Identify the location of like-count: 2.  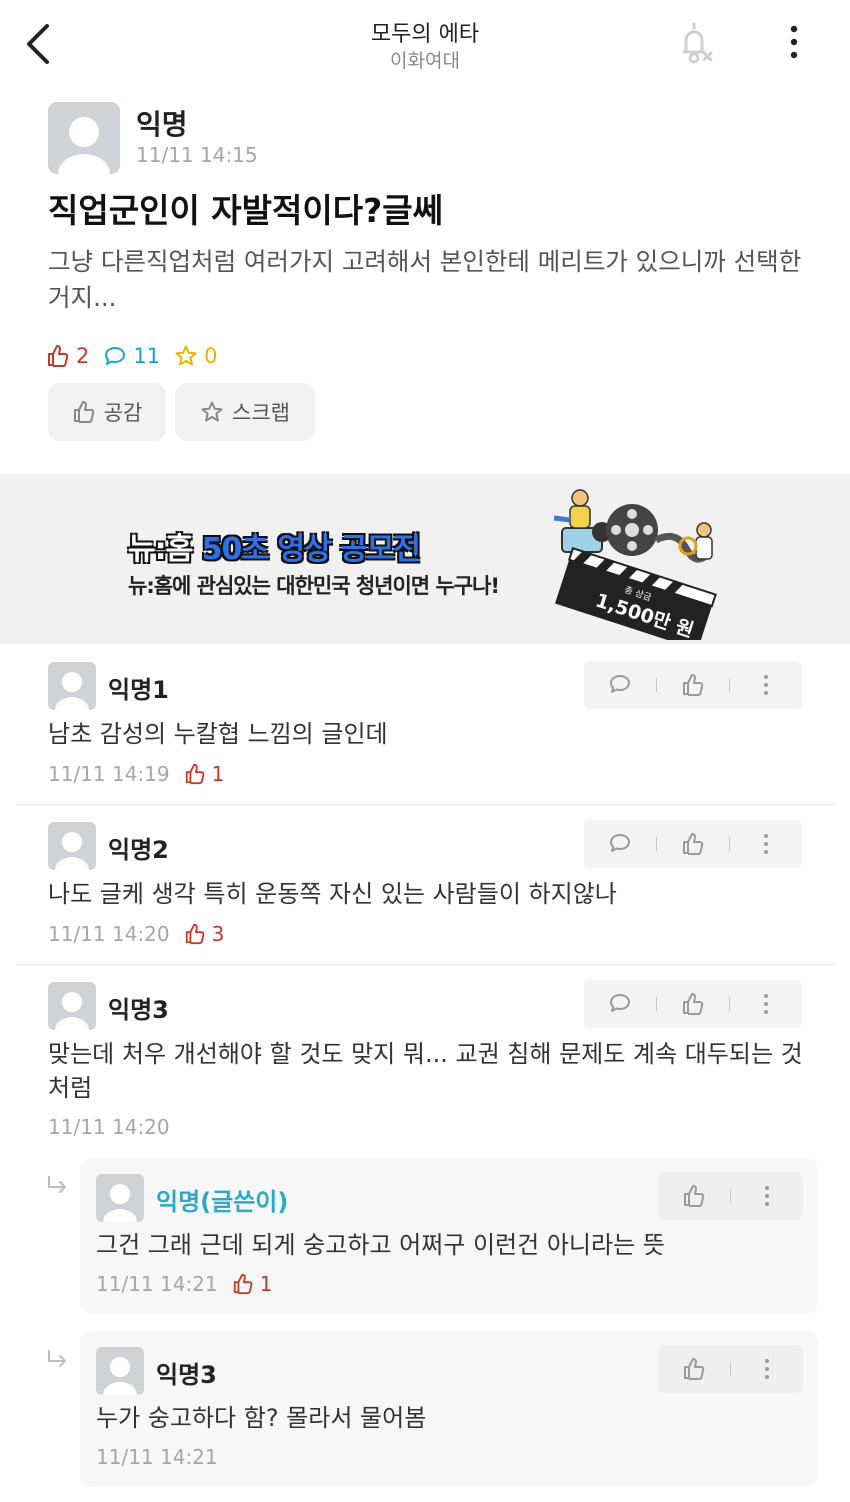
(67, 356).